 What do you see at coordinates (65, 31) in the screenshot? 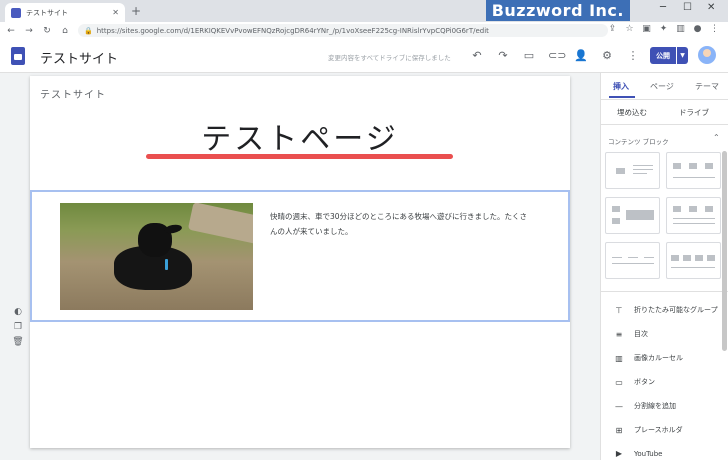
I see `home-icon: ⌂` at bounding box center [65, 31].